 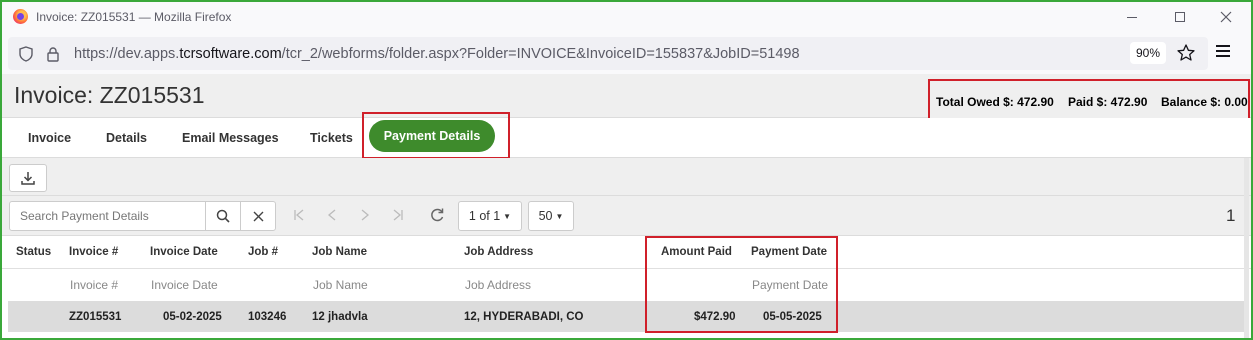 I want to click on cell-job-no: 103246, so click(x=267, y=317).